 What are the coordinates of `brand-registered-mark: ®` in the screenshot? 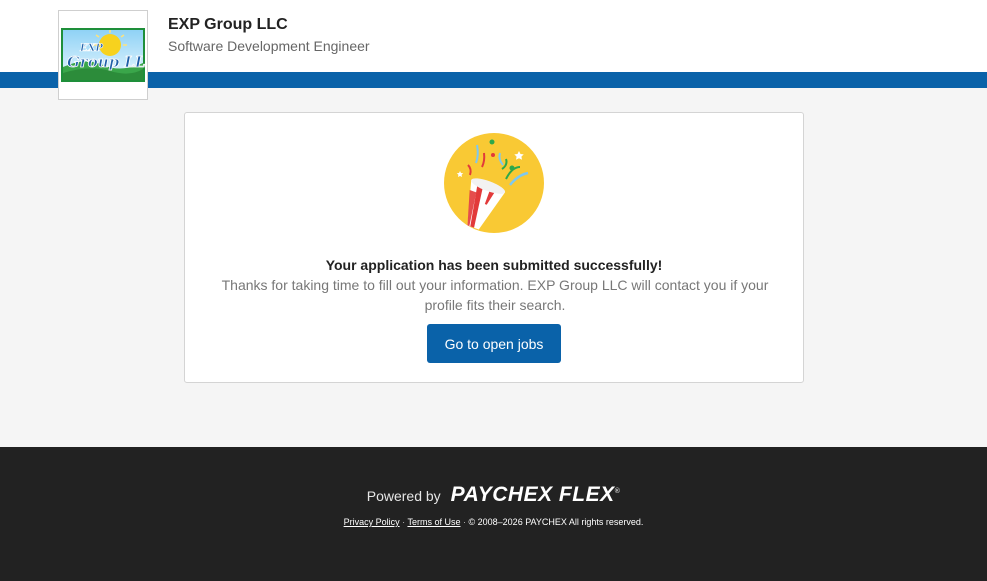 It's located at (617, 491).